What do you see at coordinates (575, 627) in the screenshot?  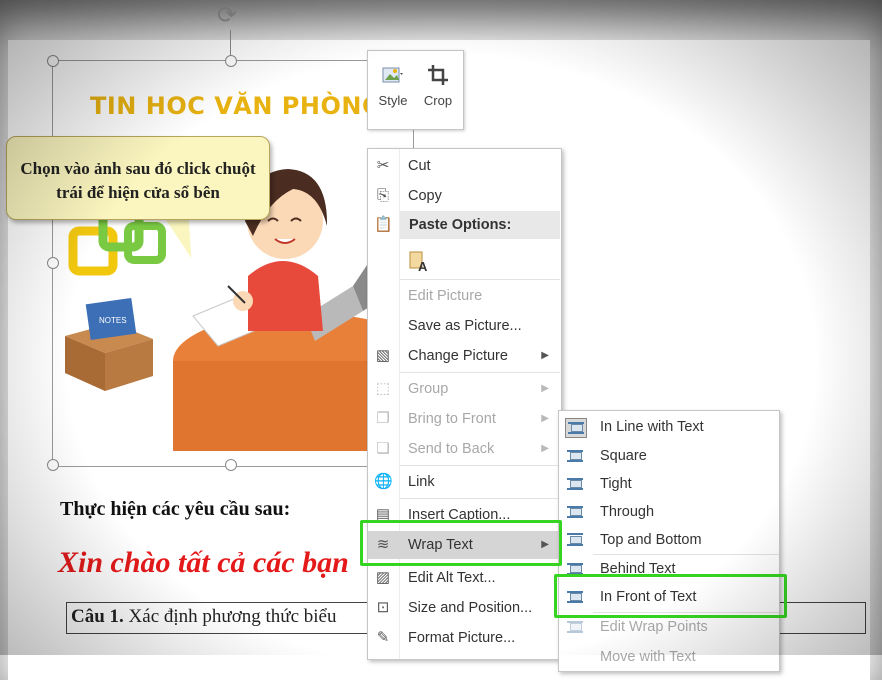 I see `edit-wrap-points-icon` at bounding box center [575, 627].